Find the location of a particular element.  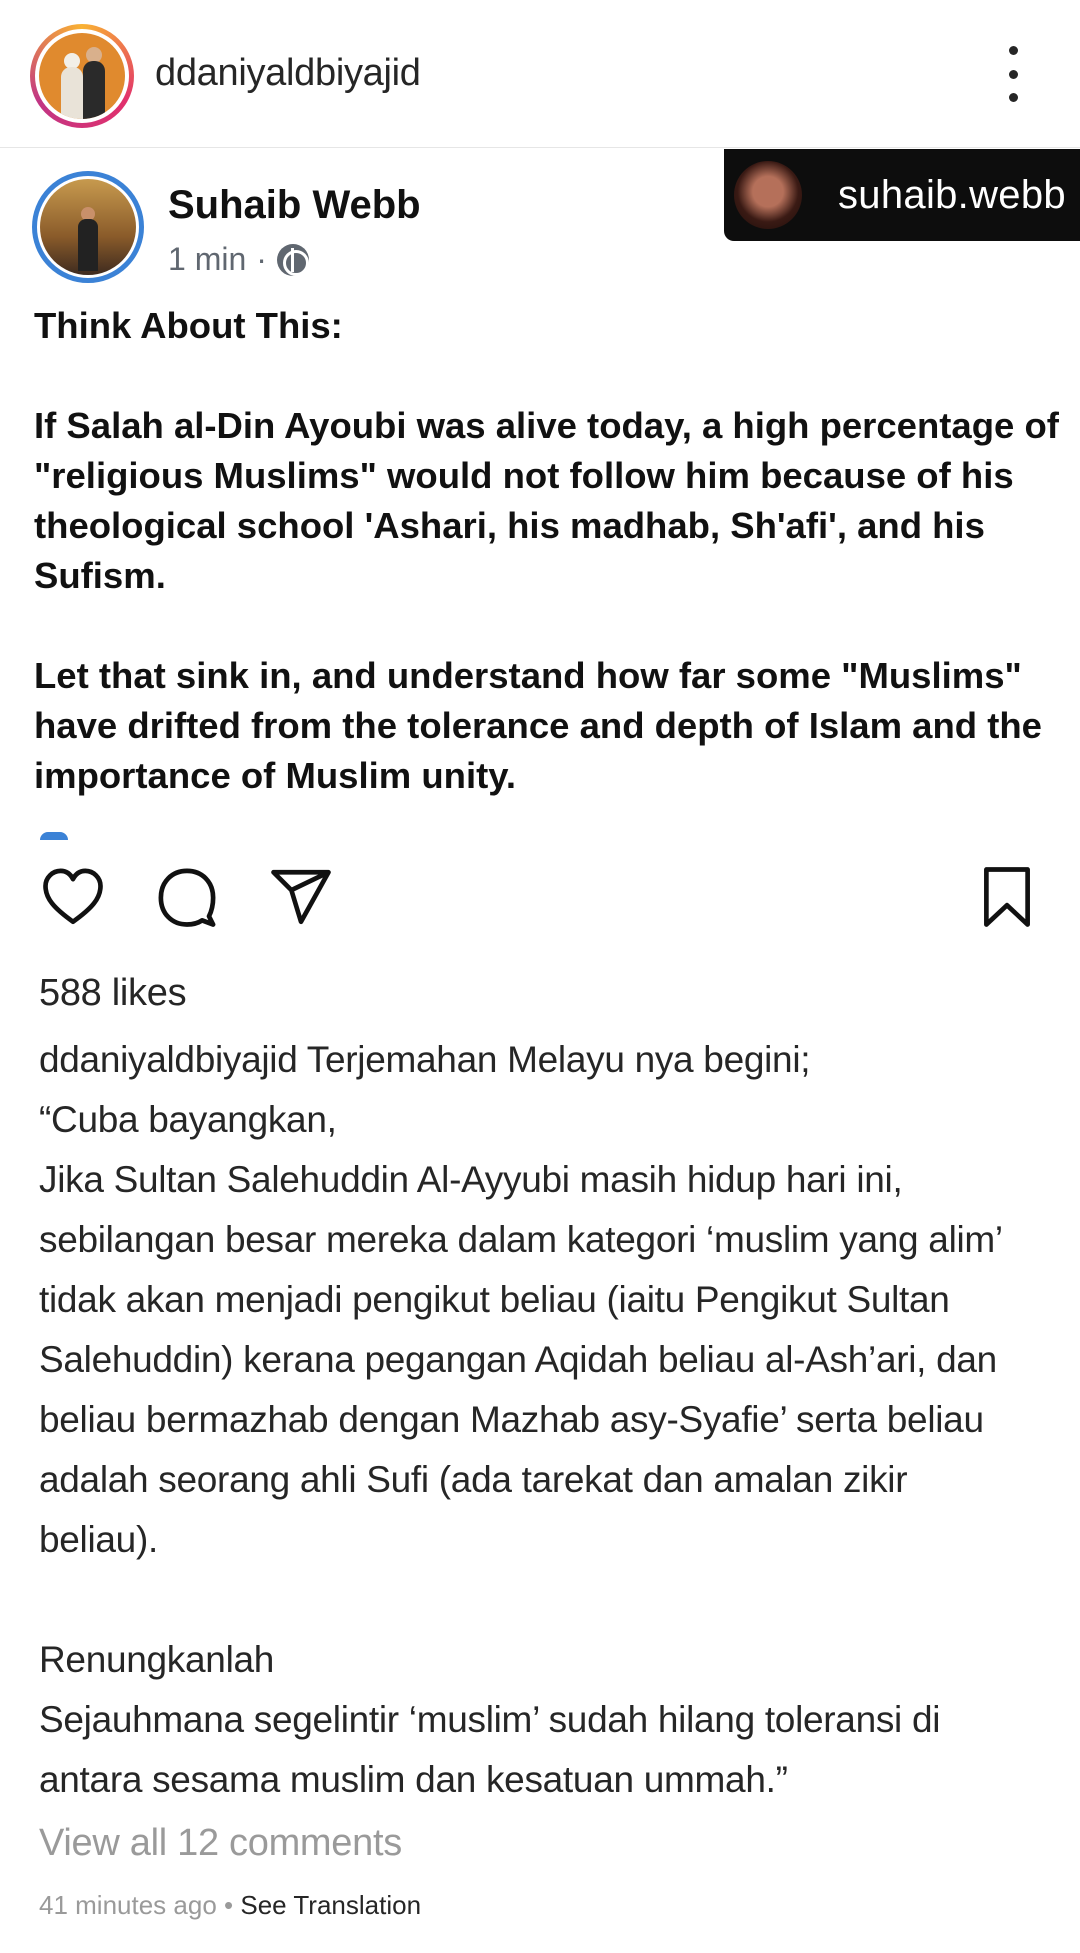

paper-plane-icon is located at coordinates (301, 897).